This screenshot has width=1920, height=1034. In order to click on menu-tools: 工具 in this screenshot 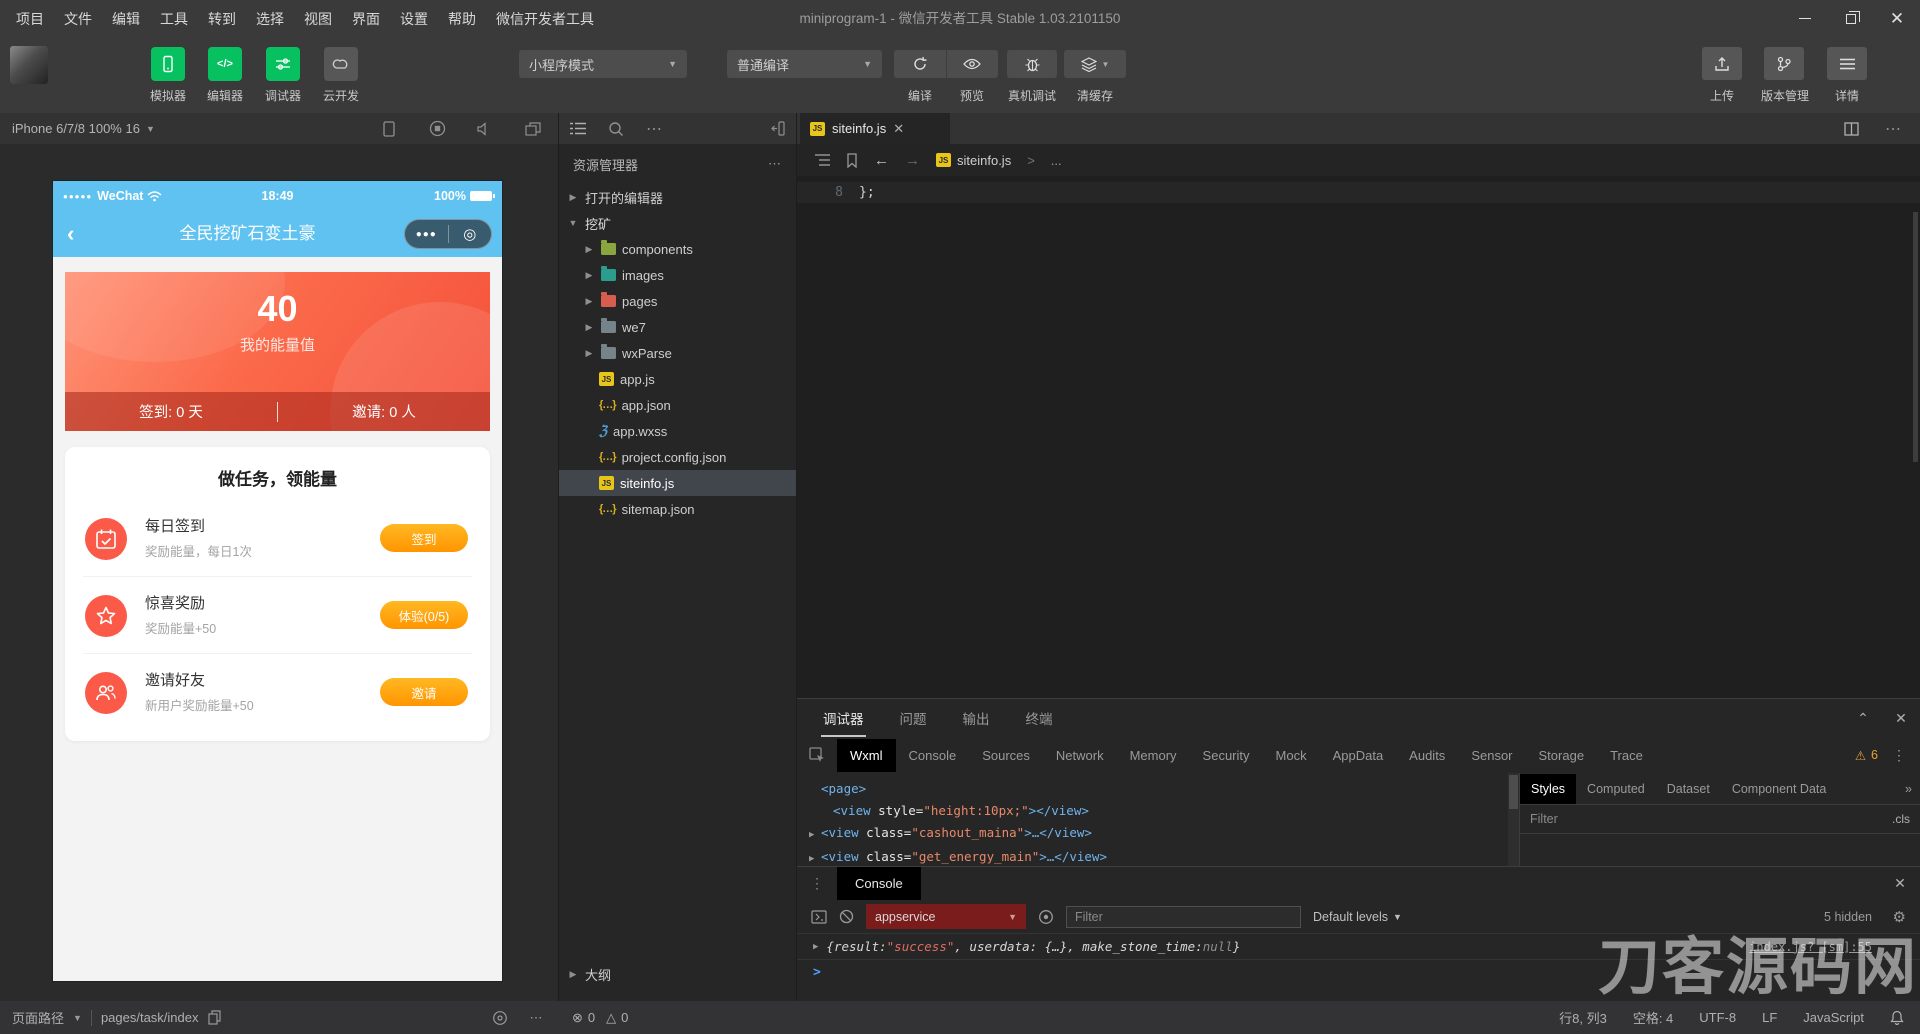, I will do `click(174, 19)`.